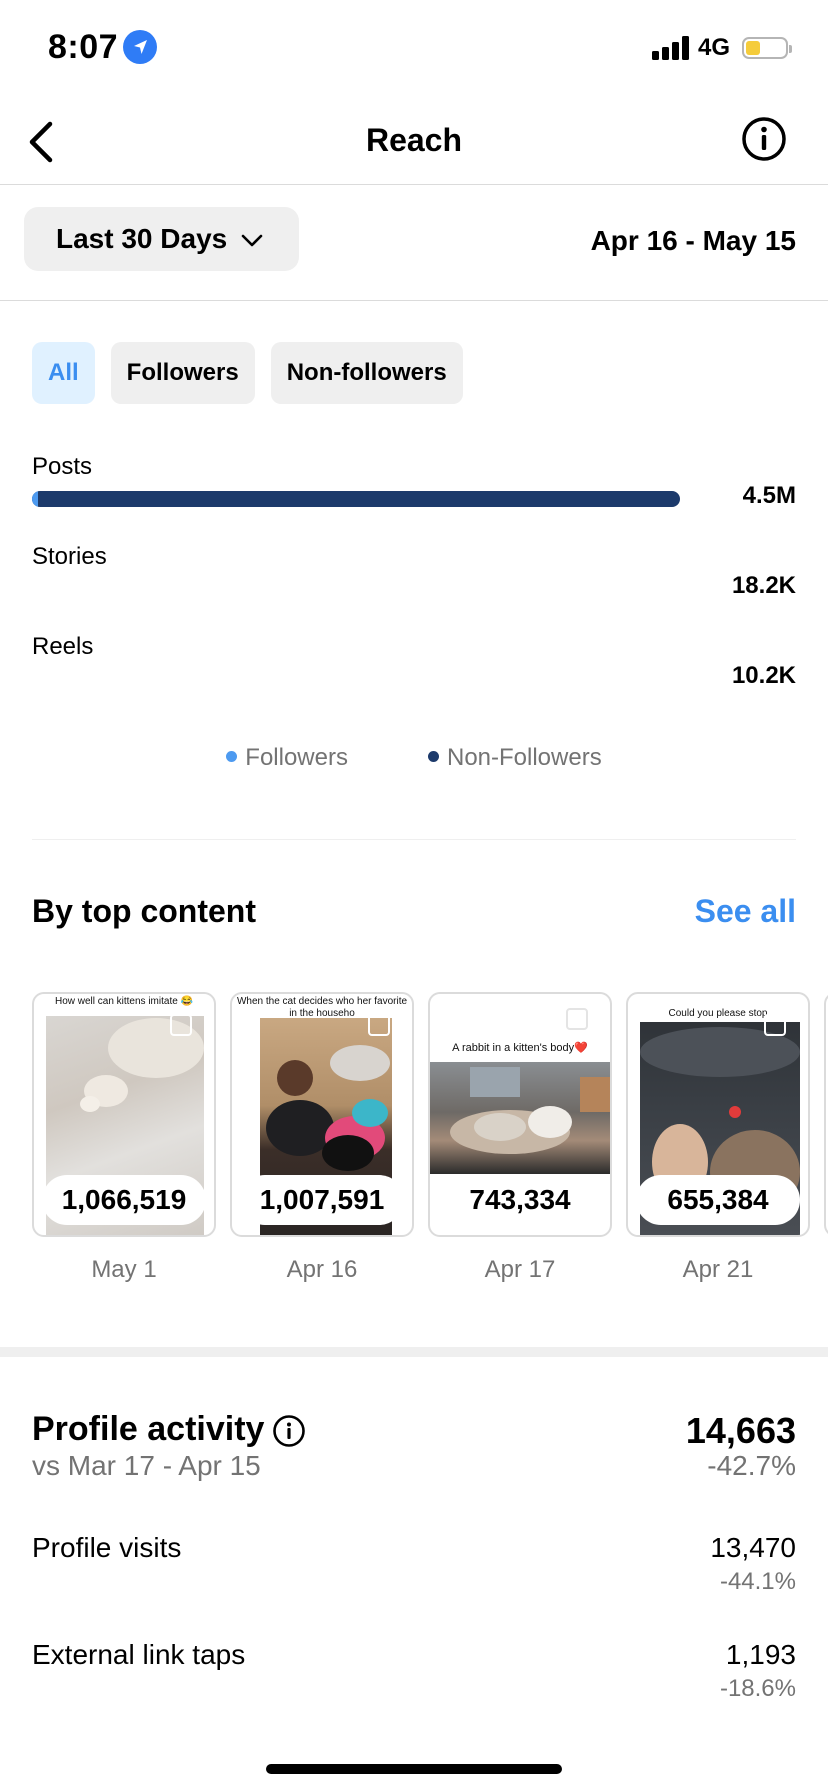 Image resolution: width=828 pixels, height=1792 pixels. Describe the element at coordinates (232, 757) in the screenshot. I see `followers-dot-icon` at that location.